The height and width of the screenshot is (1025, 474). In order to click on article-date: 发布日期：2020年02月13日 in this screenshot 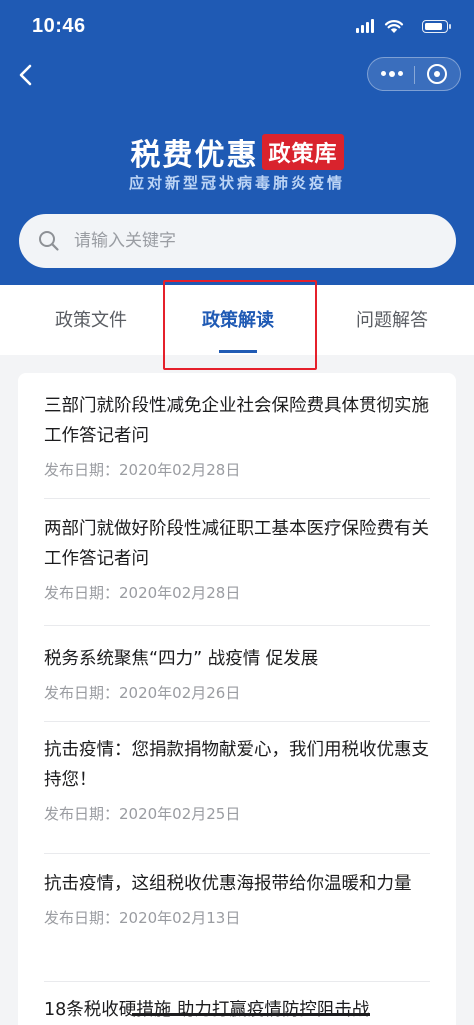, I will do `click(142, 918)`.